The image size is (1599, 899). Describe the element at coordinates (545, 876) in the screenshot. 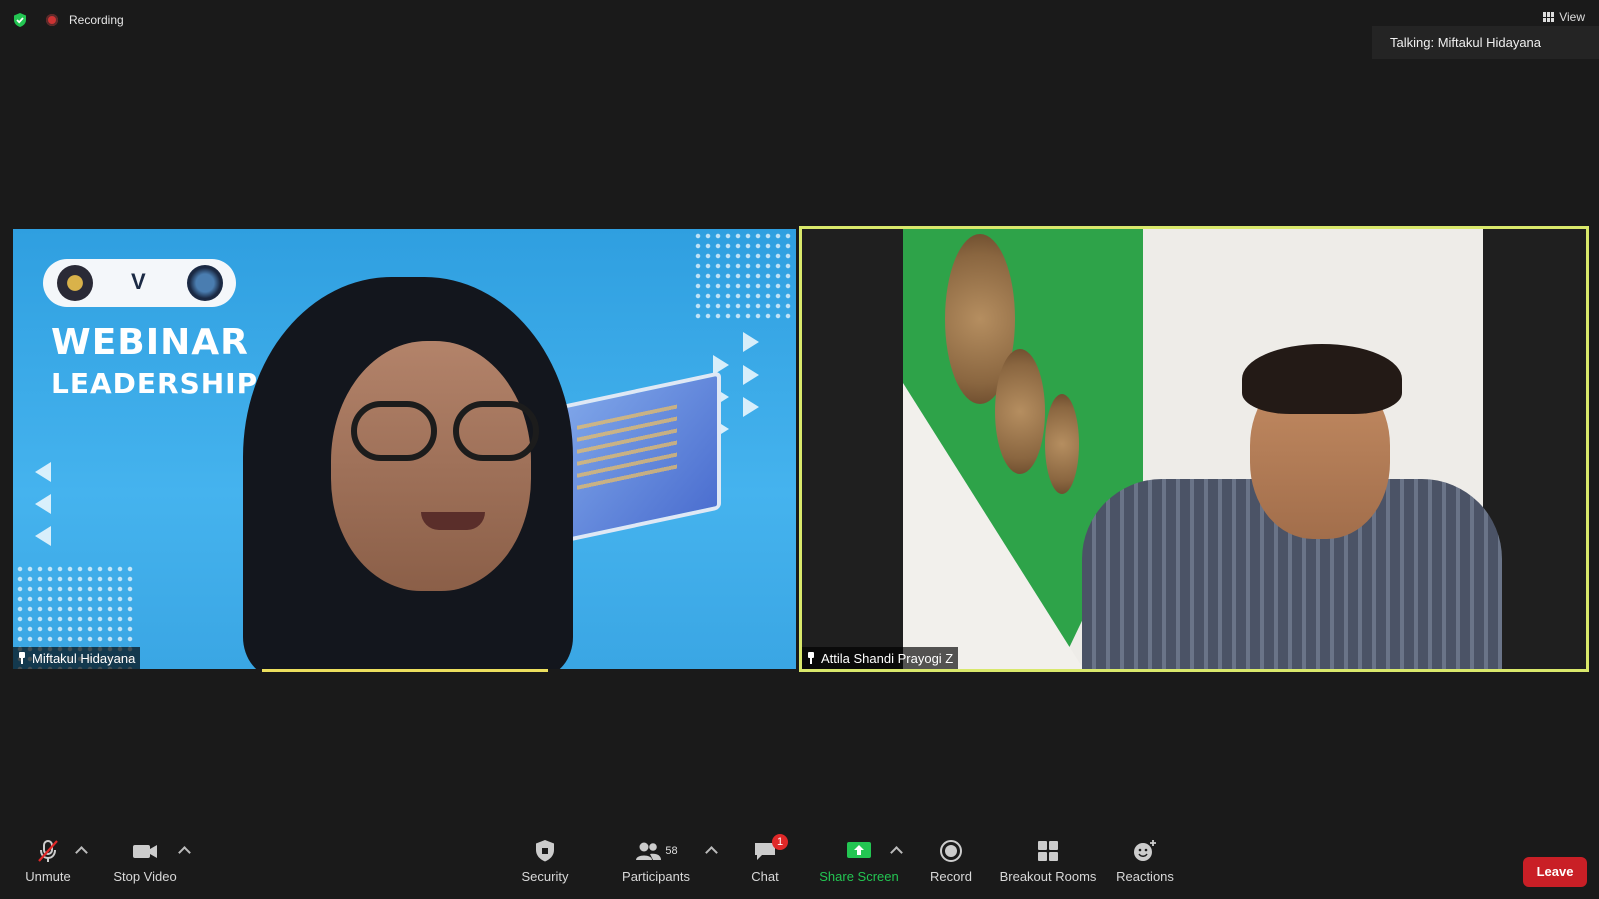

I see `security-label: Security` at that location.